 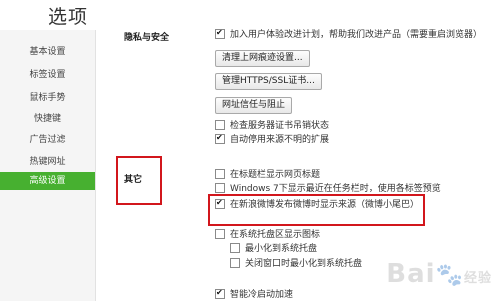 I want to click on option-show-page-title: 在标题栏显示网页标题, so click(x=267, y=175).